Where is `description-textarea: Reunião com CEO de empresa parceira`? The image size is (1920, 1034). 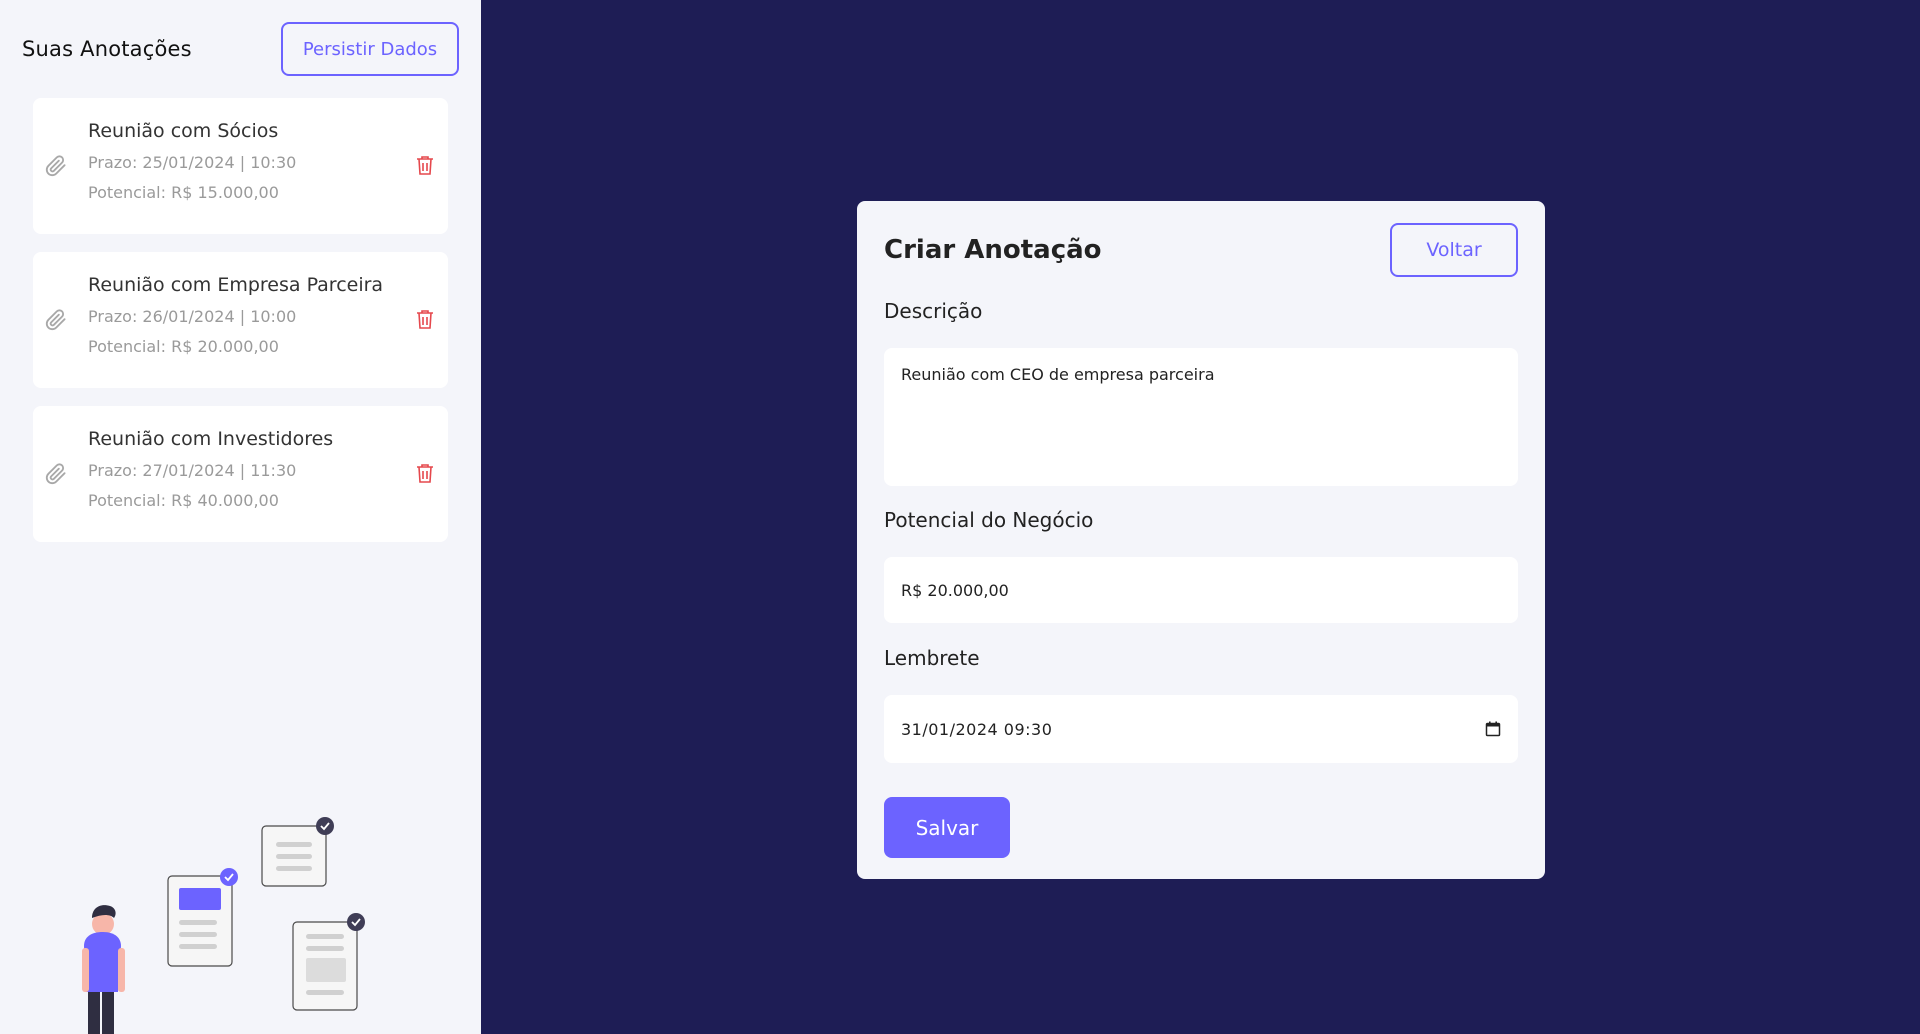 description-textarea: Reunião com CEO de empresa parceira is located at coordinates (1201, 417).